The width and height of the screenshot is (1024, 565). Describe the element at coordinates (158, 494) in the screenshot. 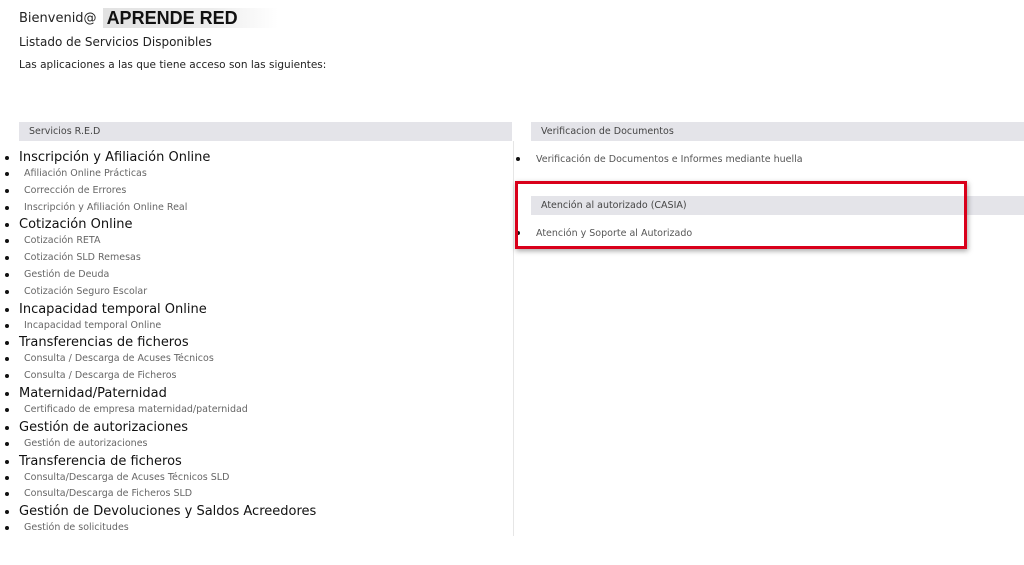

I see `service-link-ficheros-sld: Consulta/Descarga de Ficheros SLD` at that location.